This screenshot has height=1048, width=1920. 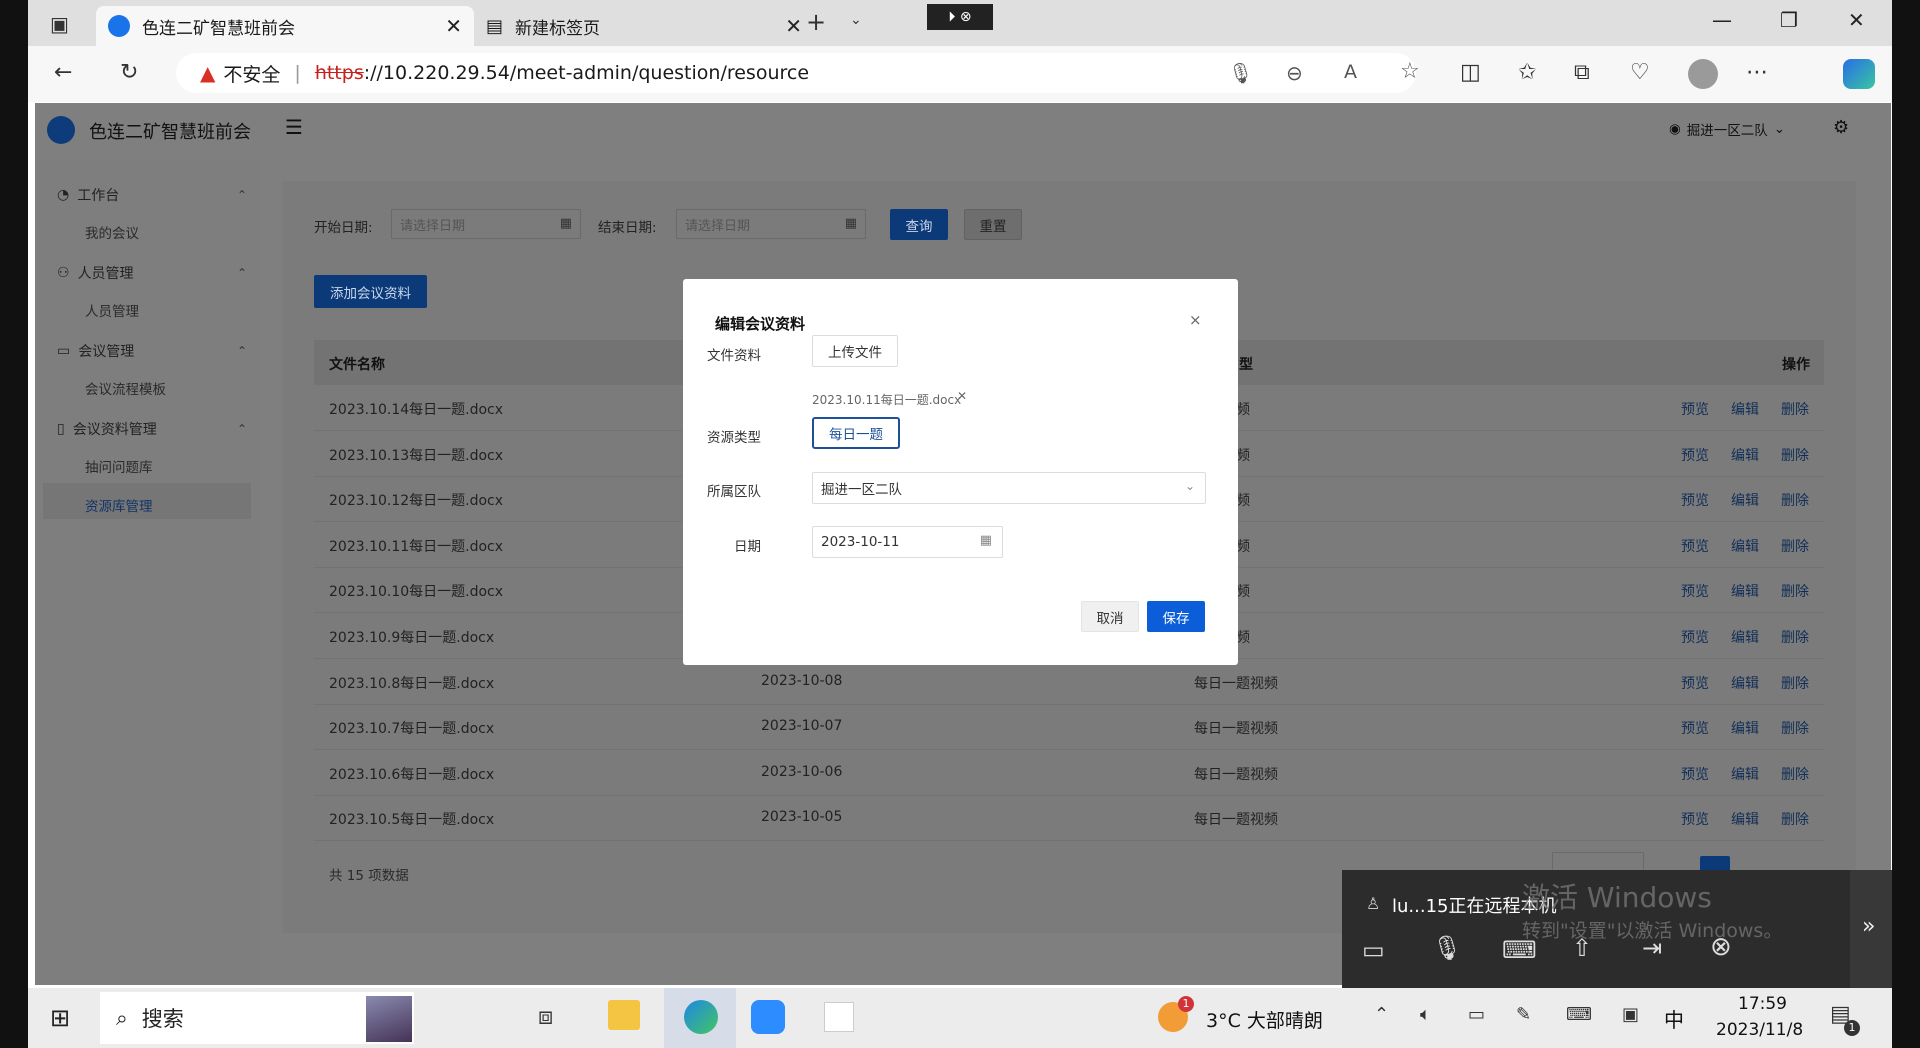 What do you see at coordinates (119, 505) in the screenshot?
I see `sidebar-item-resource-library: 资源库管理` at bounding box center [119, 505].